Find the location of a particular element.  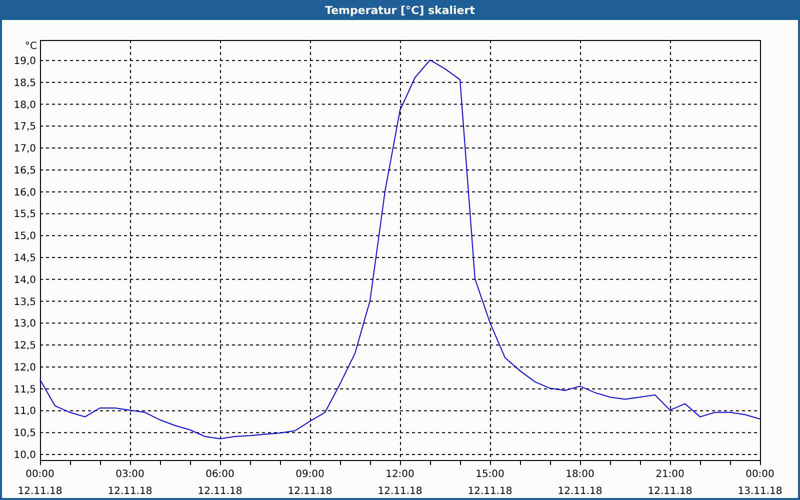

y-axis-unit: °C is located at coordinates (31, 46).